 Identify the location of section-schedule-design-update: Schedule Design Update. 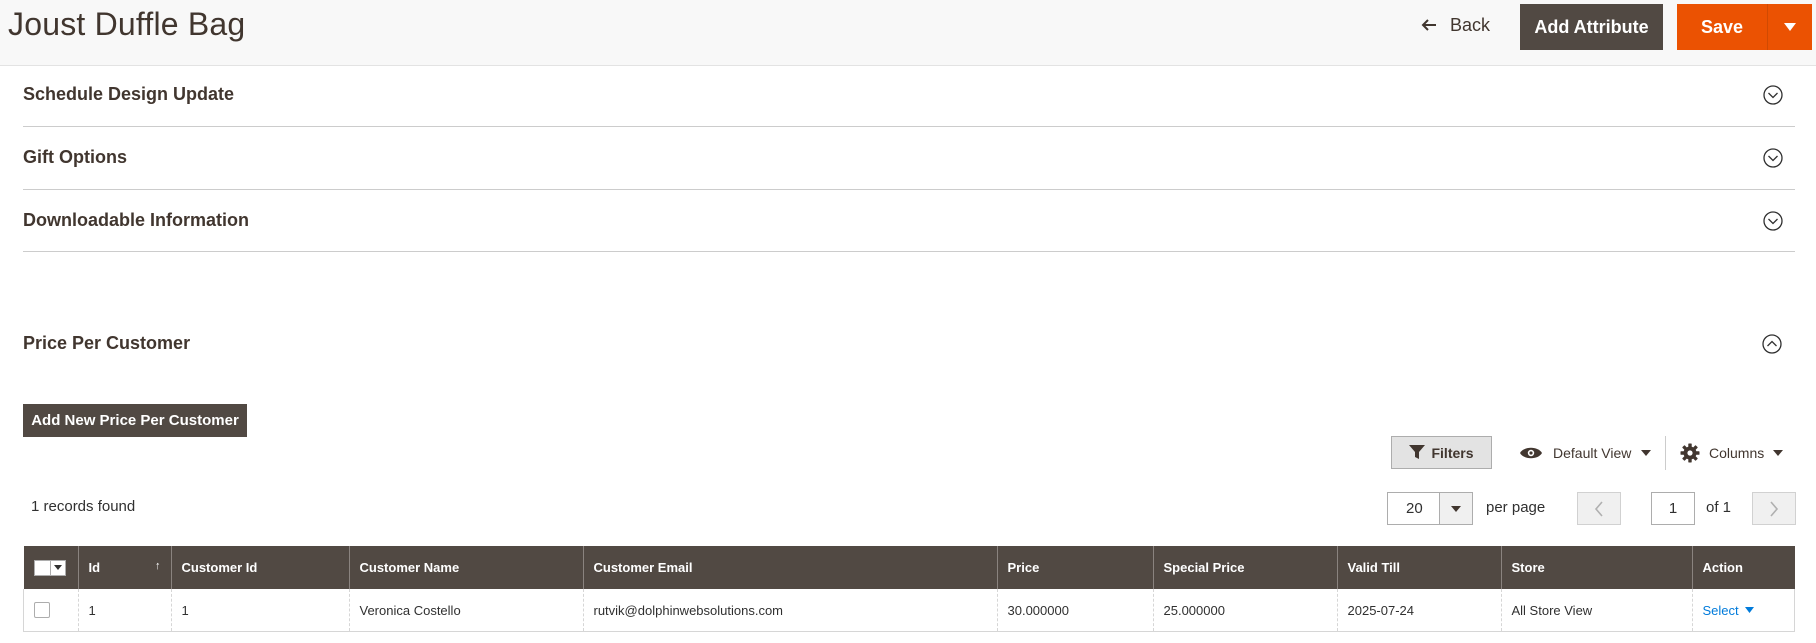
(909, 96).